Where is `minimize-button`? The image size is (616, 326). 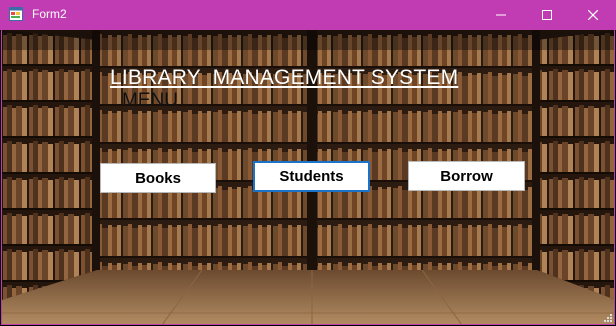 minimize-button is located at coordinates (501, 15).